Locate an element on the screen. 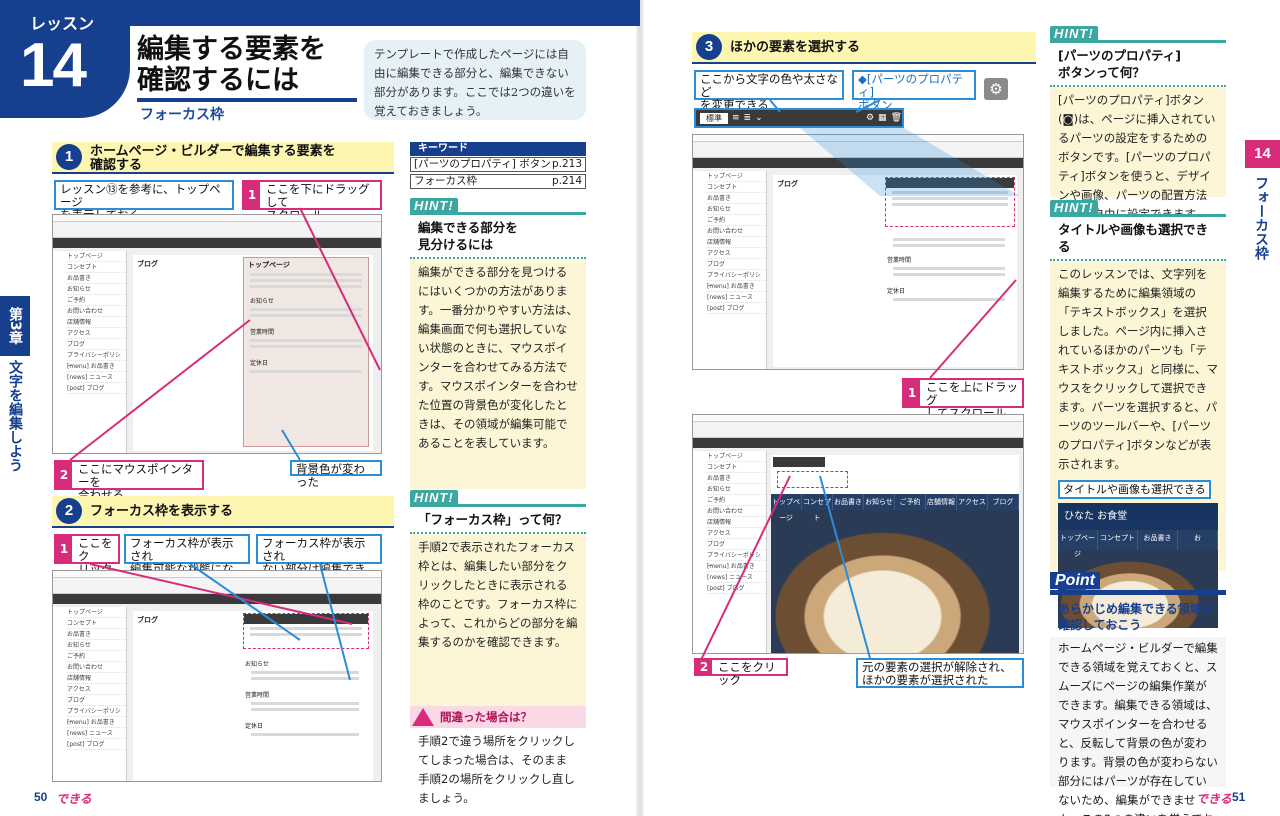 Image resolution: width=1280 pixels, height=816 pixels. align-icon: ≡ is located at coordinates (736, 118).